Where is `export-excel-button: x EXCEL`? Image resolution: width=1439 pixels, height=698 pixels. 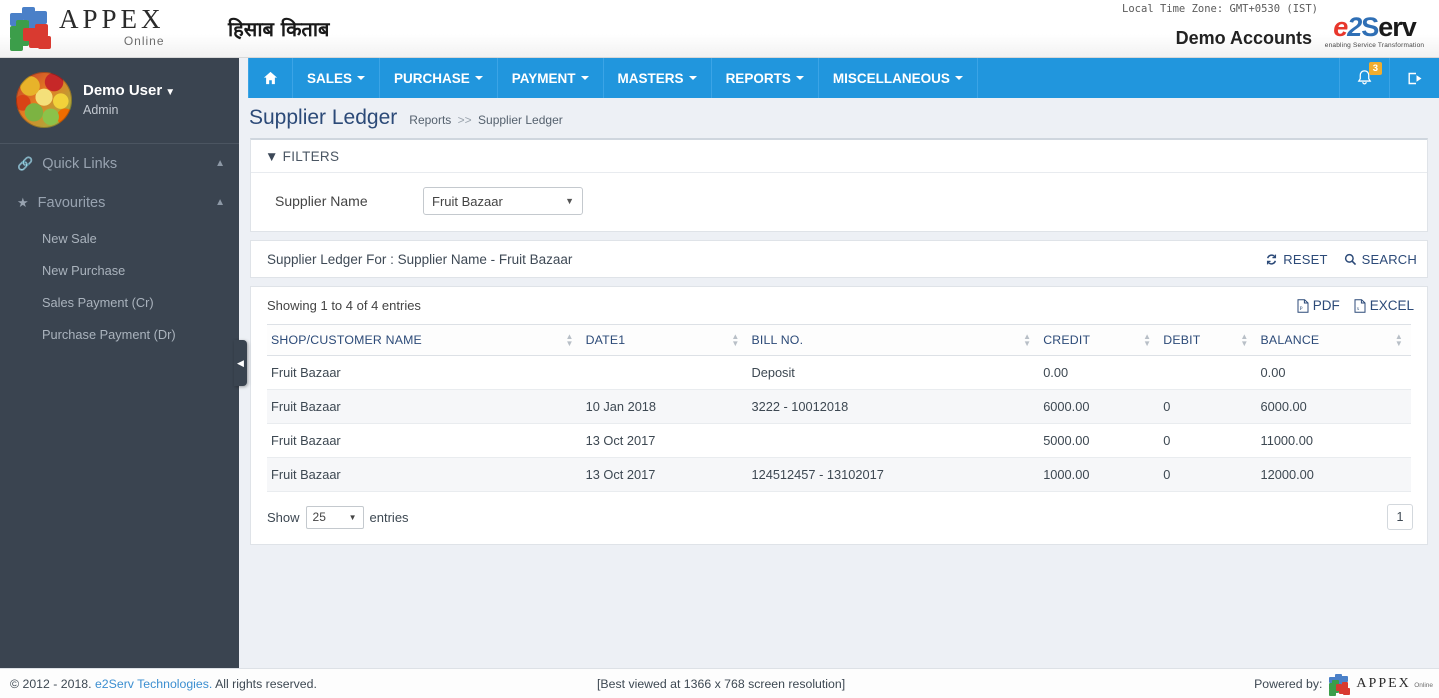
export-excel-button: x EXCEL is located at coordinates (1384, 305).